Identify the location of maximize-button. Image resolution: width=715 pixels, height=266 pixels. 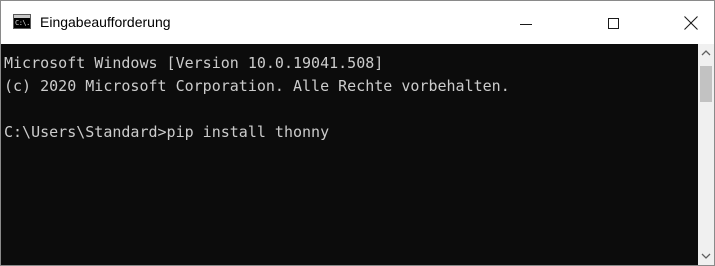
(613, 22).